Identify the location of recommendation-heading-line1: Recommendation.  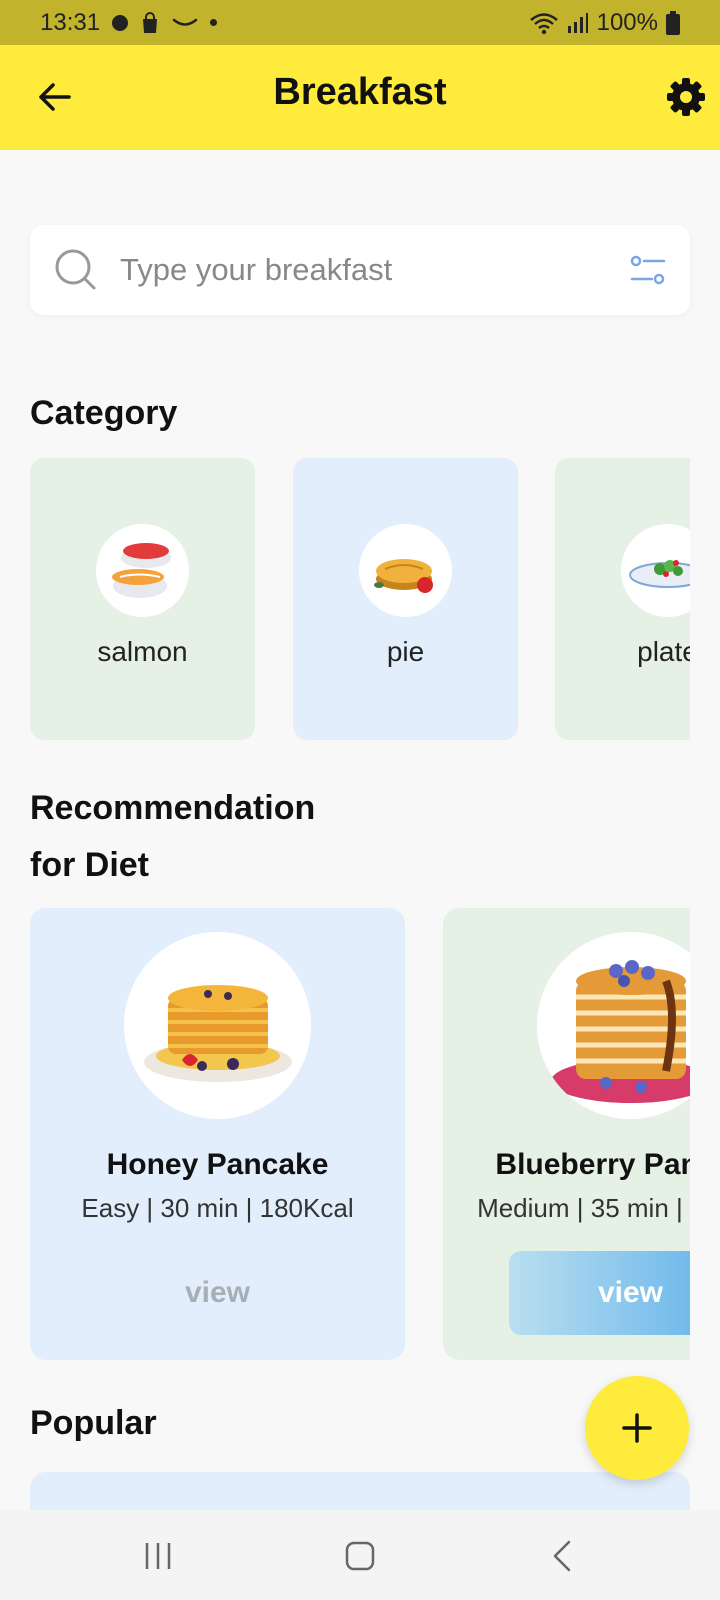
(173, 808).